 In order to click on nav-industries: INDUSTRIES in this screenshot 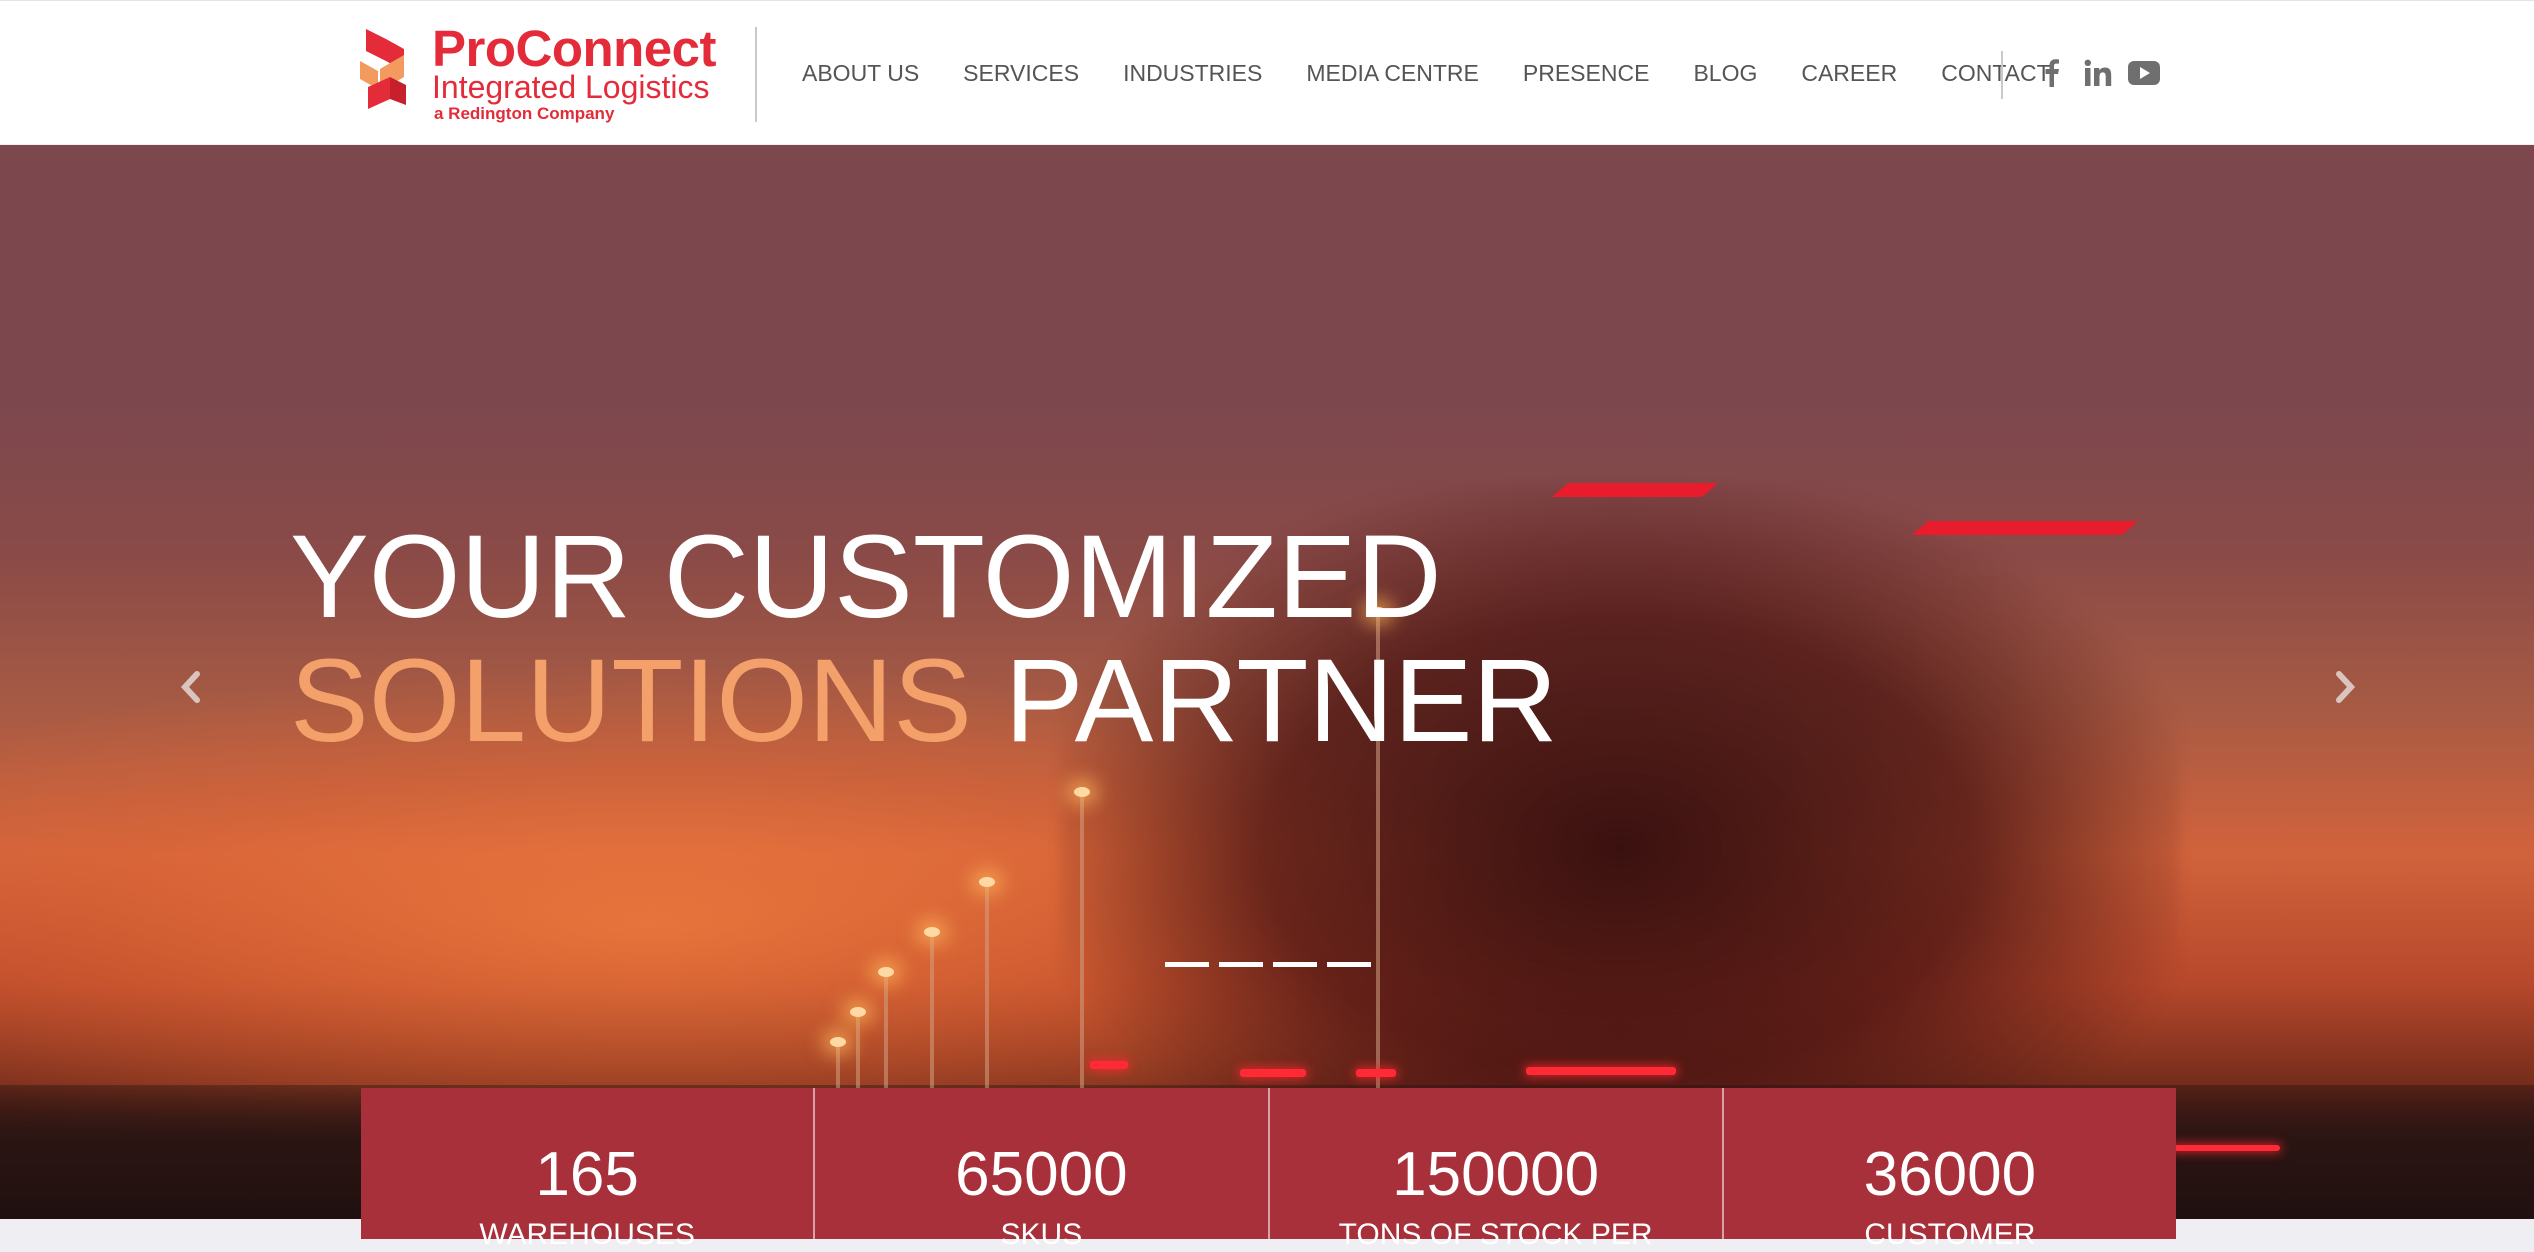, I will do `click(1192, 73)`.